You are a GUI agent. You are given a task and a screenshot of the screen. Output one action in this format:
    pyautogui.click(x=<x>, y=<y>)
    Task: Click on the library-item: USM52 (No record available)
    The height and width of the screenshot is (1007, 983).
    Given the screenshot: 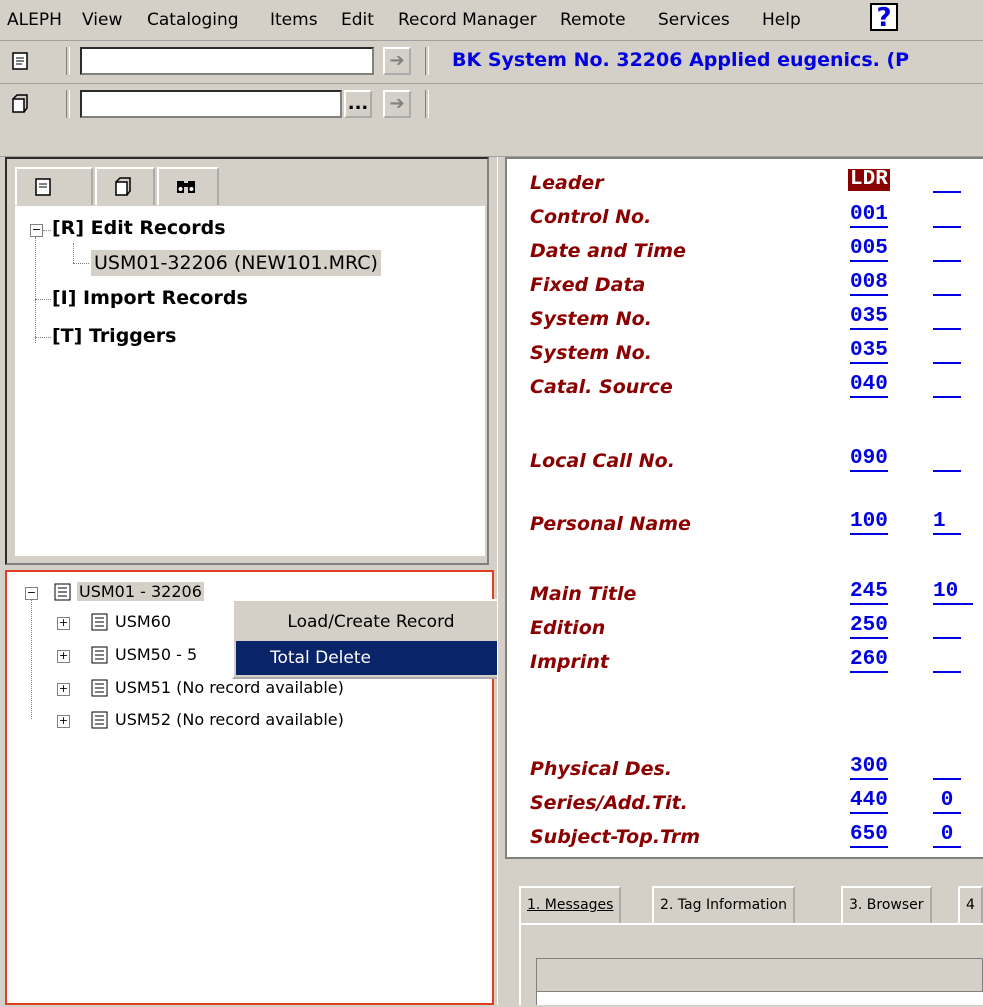 What is the action you would take?
    pyautogui.click(x=229, y=719)
    